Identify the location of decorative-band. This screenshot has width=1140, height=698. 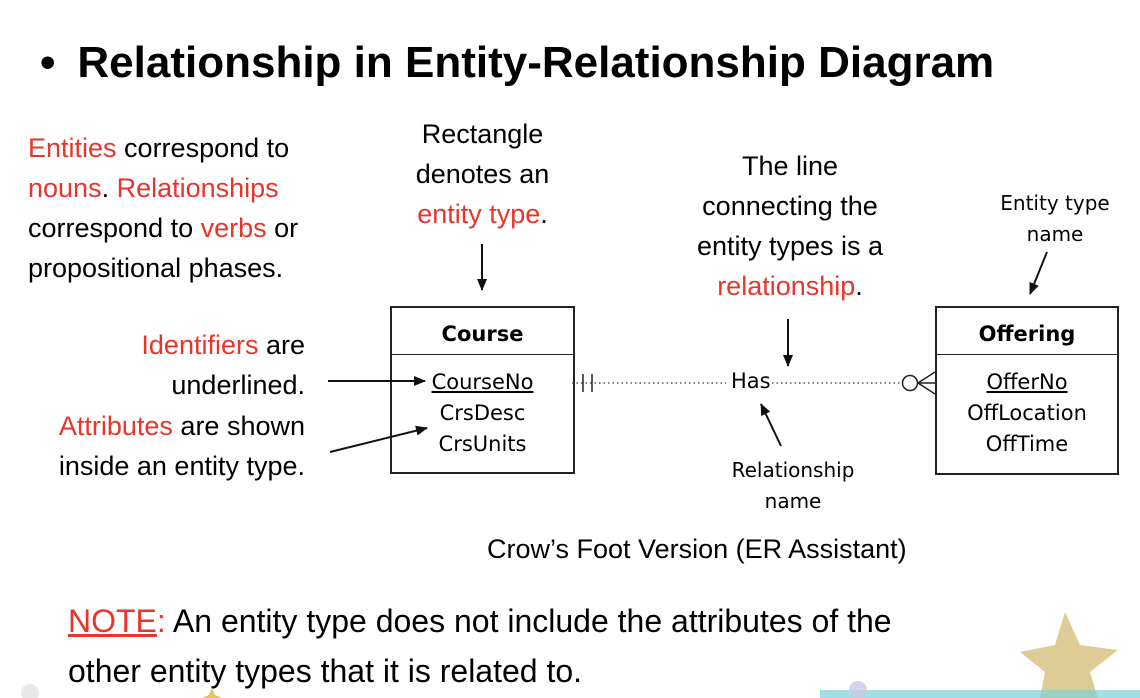
(980, 694).